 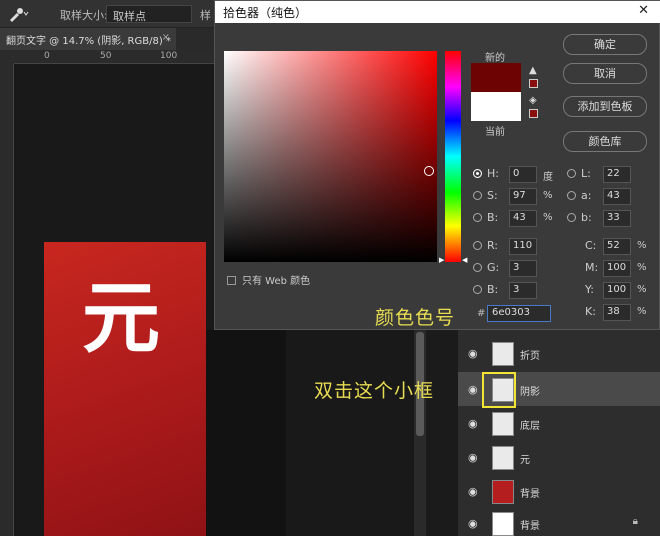 What do you see at coordinates (7, 57) in the screenshot?
I see `ruler-corner` at bounding box center [7, 57].